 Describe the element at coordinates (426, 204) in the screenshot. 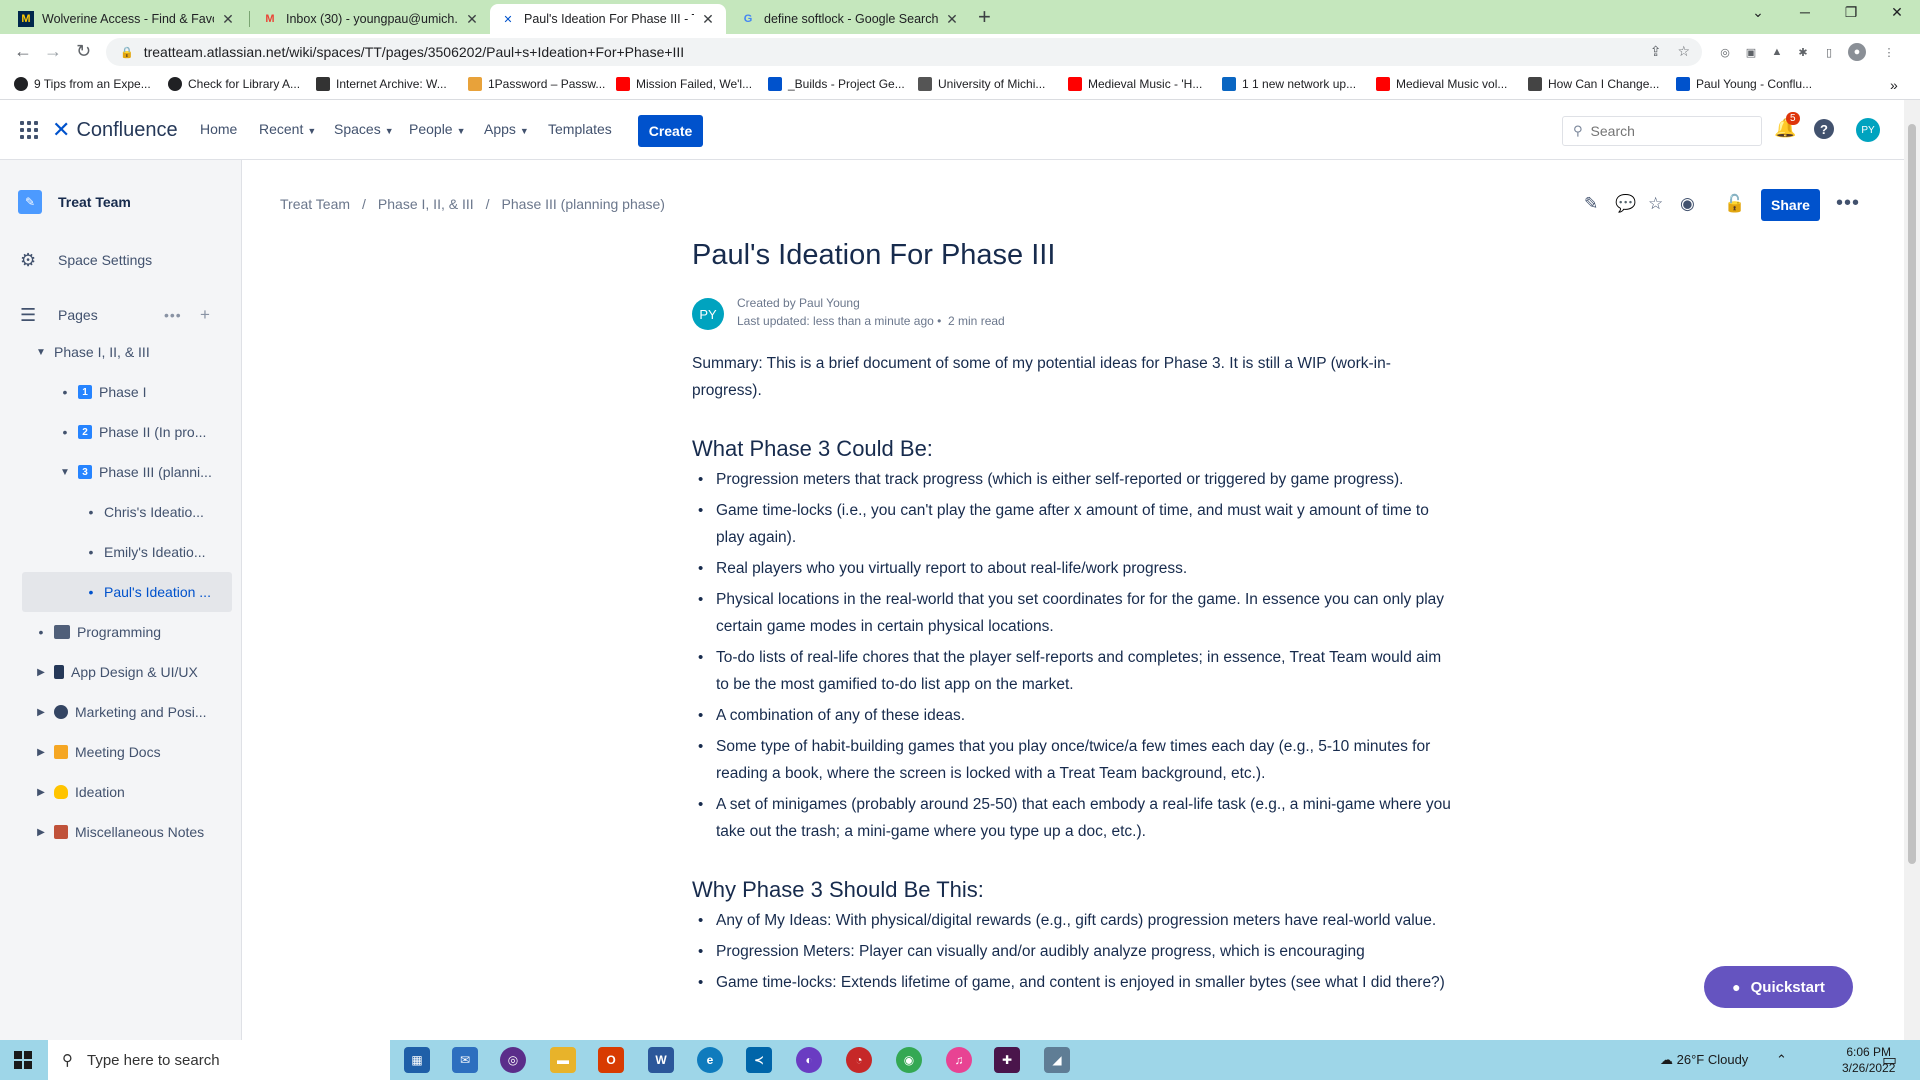

I see `breadcrumb-link: Phase I, II, & III` at that location.